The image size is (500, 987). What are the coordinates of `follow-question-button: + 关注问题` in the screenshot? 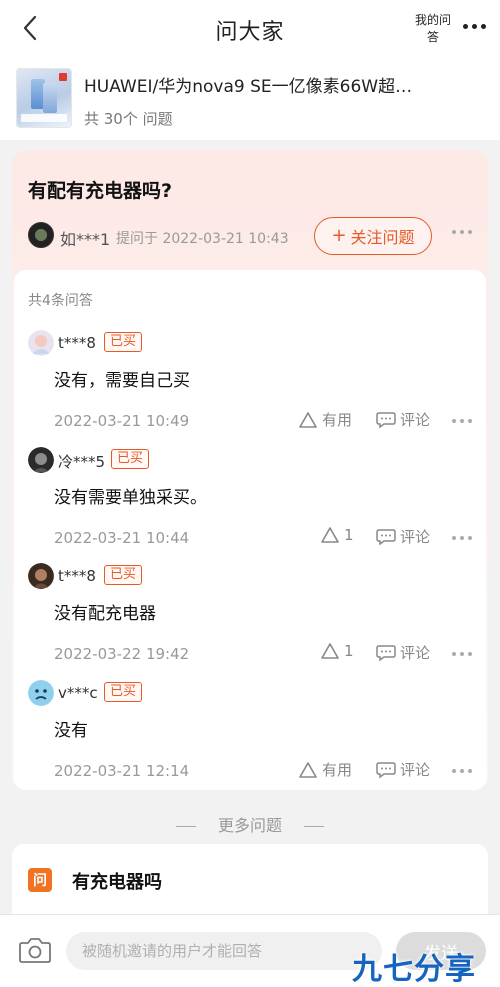 It's located at (373, 236).